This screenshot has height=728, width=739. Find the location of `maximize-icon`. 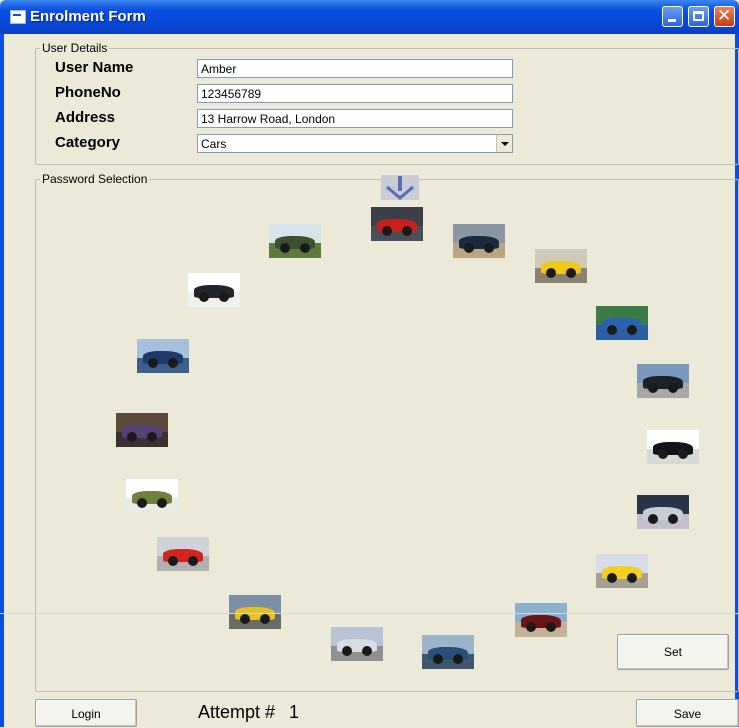

maximize-icon is located at coordinates (698, 16).